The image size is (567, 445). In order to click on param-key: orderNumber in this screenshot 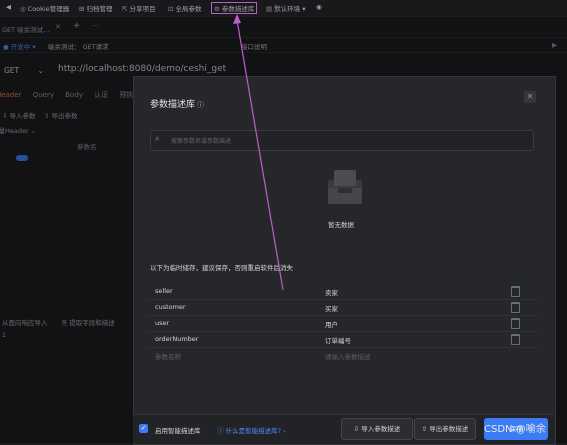, I will do `click(176, 339)`.